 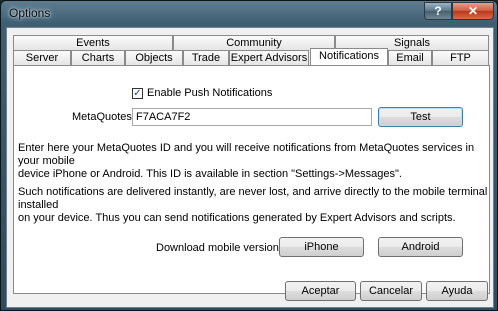 I want to click on window-title: Options, so click(x=30, y=13).